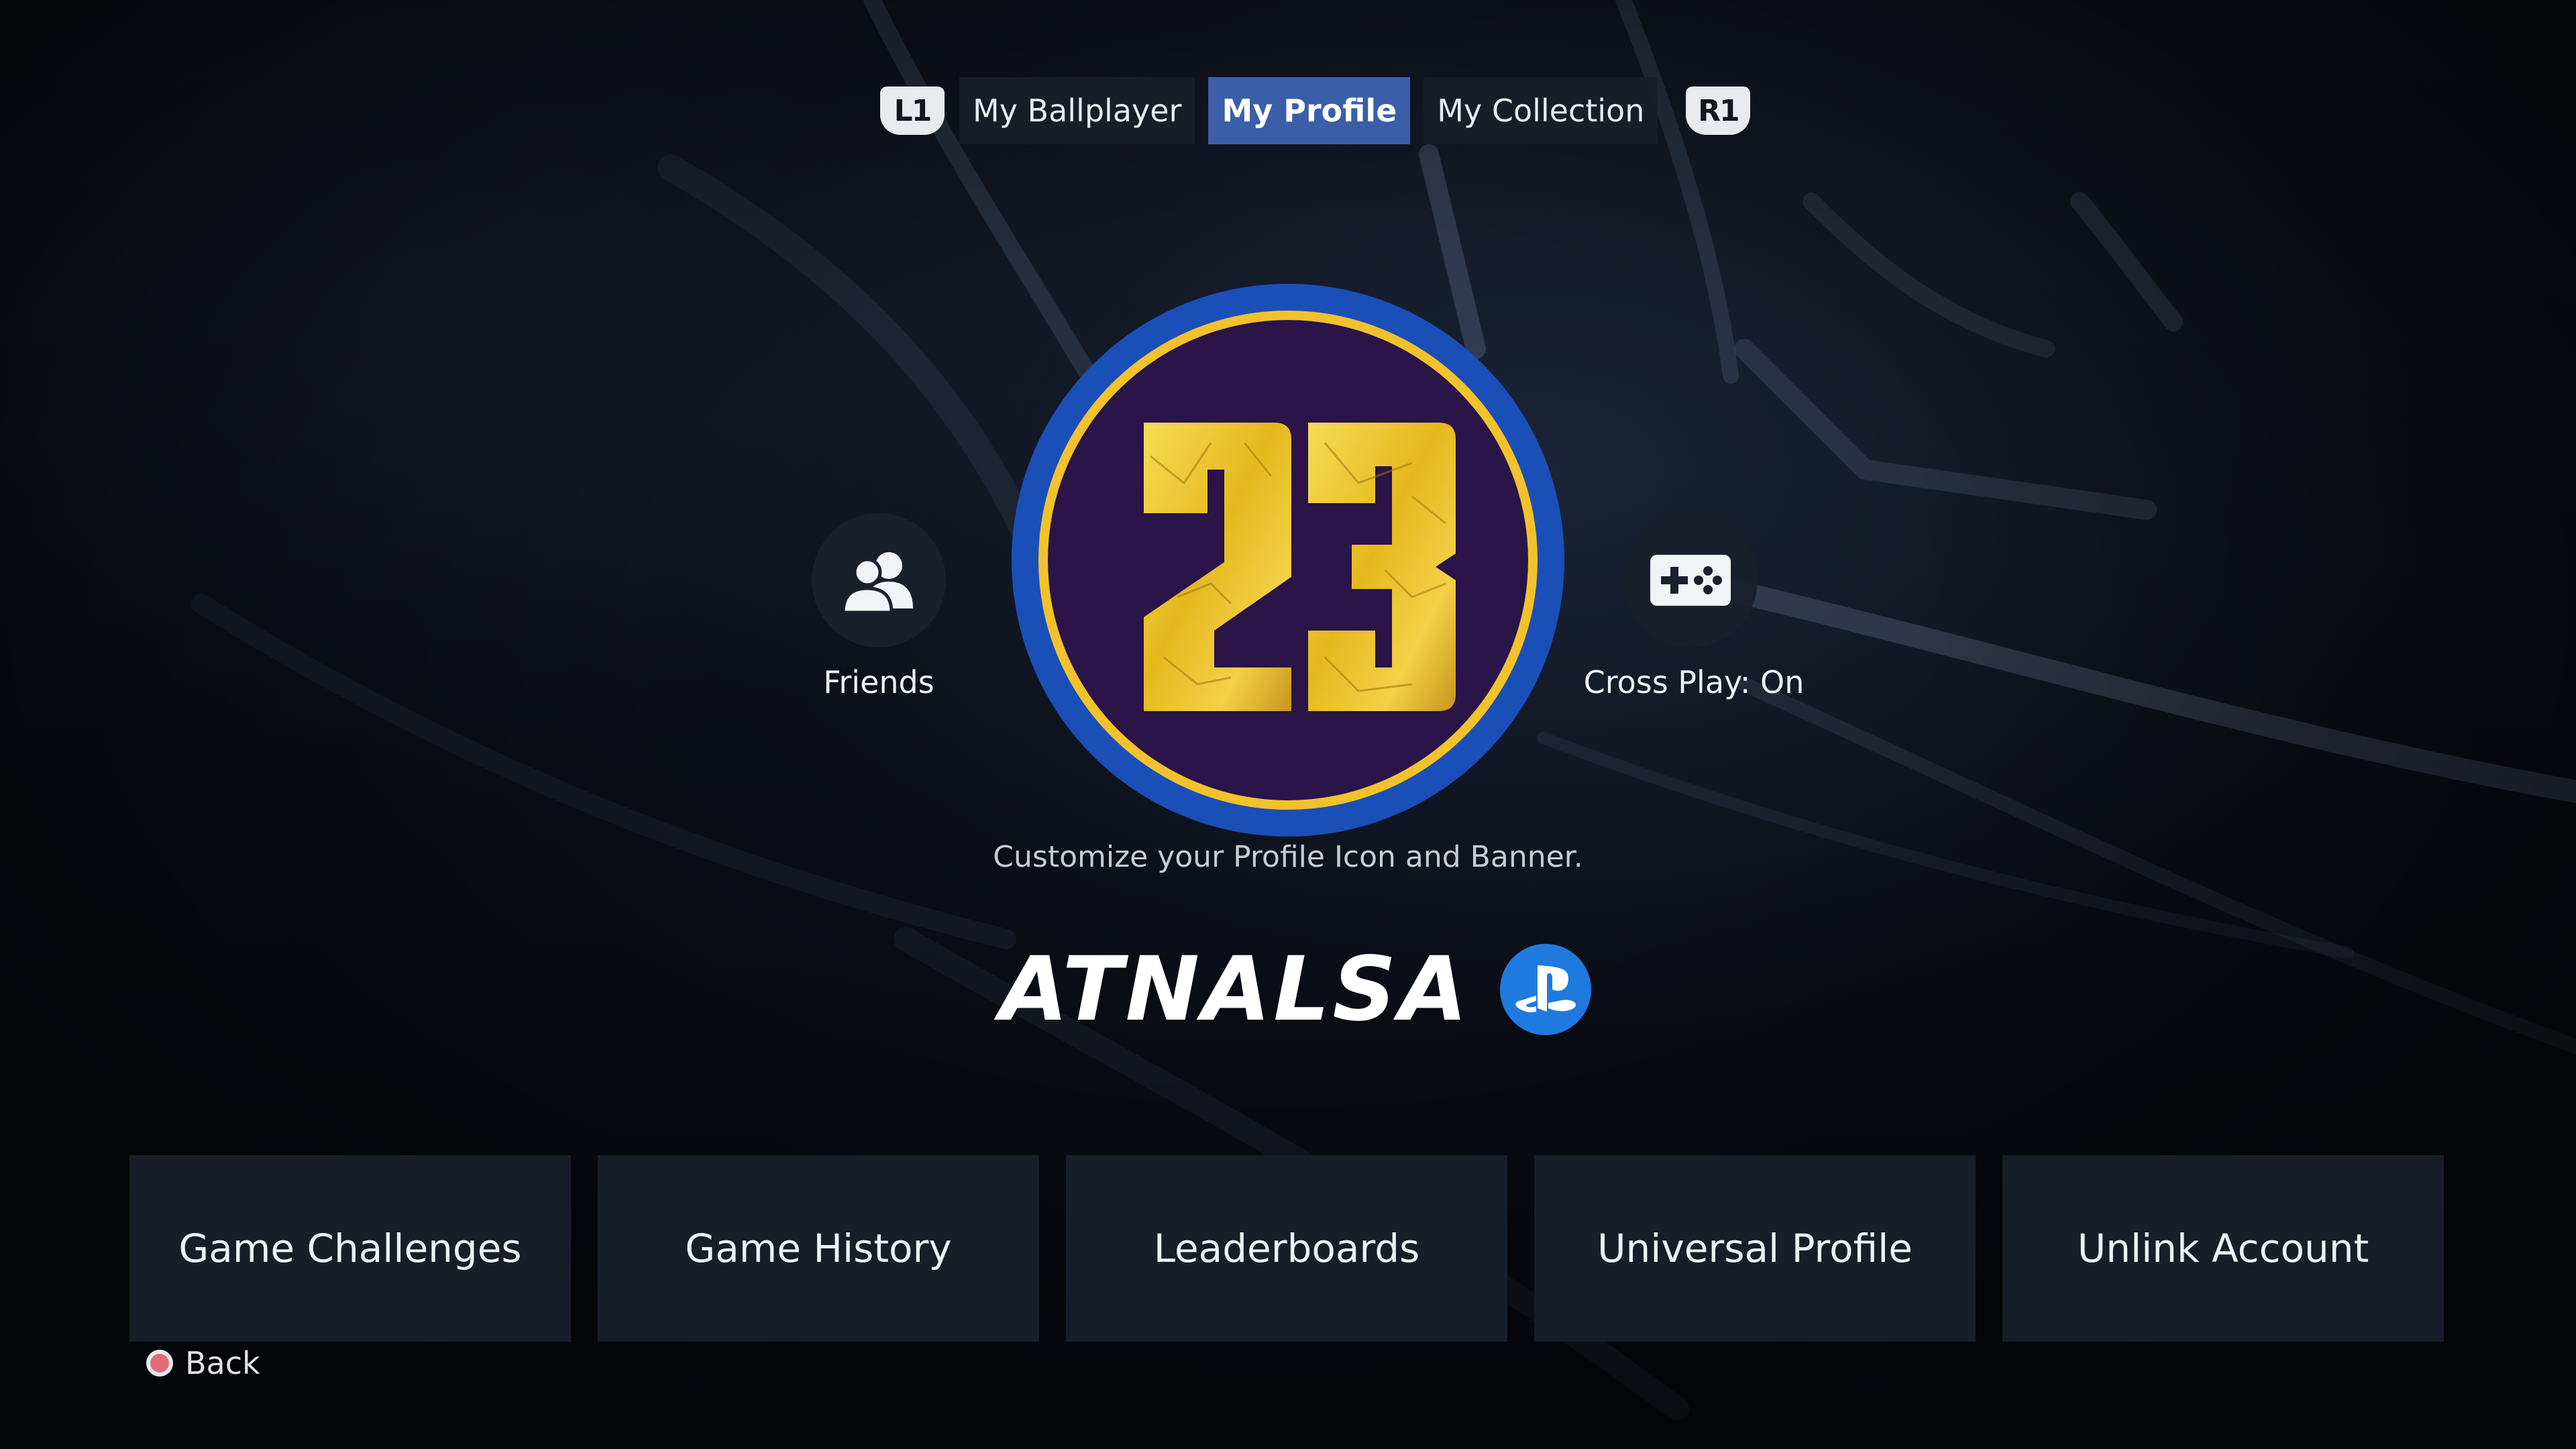  Describe the element at coordinates (1541, 110) in the screenshot. I see `tab-my-collection: My Collection` at that location.